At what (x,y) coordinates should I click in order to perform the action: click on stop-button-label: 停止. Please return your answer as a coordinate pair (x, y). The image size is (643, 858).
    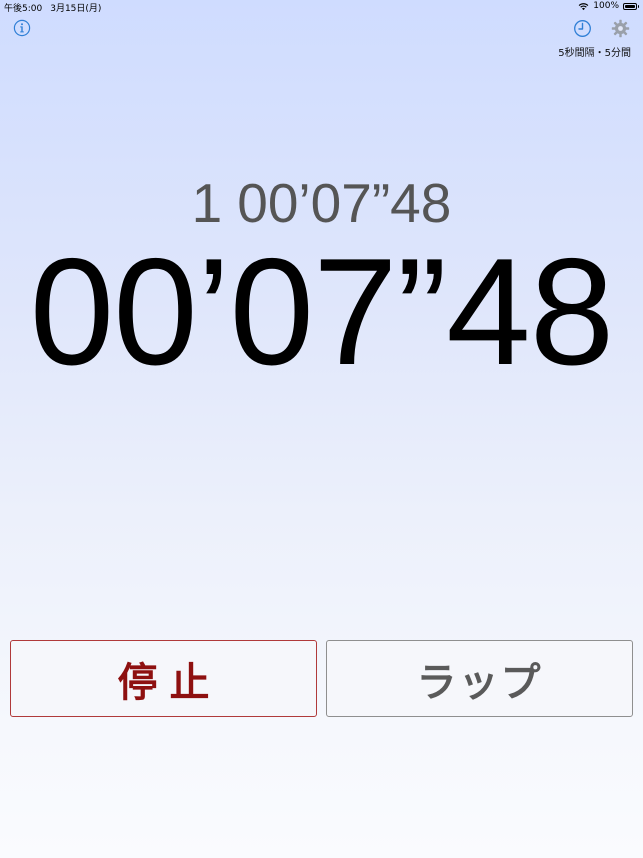
    Looking at the image, I should click on (169, 682).